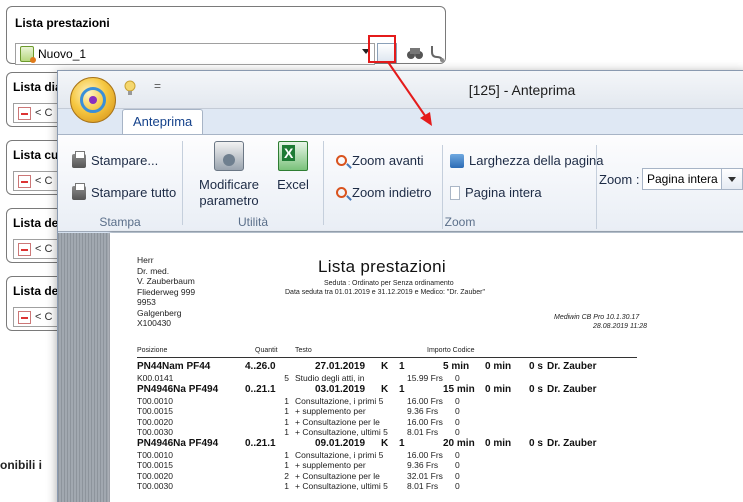 This screenshot has width=743, height=502. What do you see at coordinates (536, 160) in the screenshot?
I see `page-width-label: Larghezza della pagina` at bounding box center [536, 160].